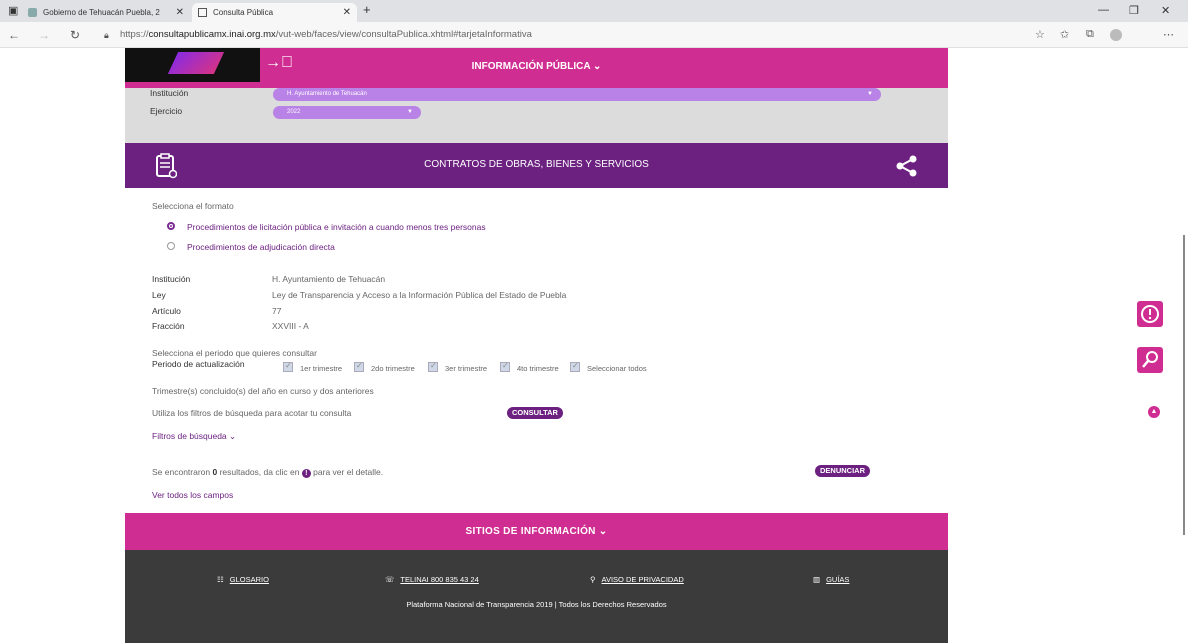  I want to click on ejercicio-select-value: 2022, so click(294, 112).